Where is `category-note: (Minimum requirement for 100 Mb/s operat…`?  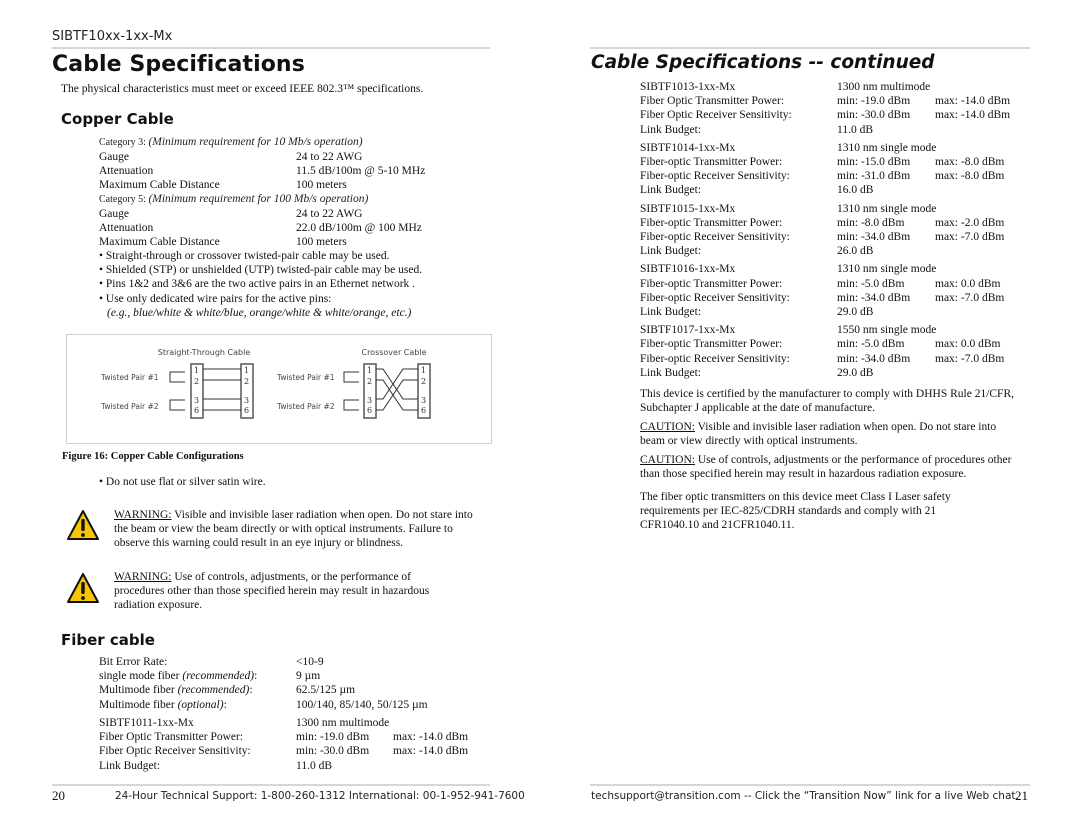
category-note: (Minimum requirement for 100 Mb/s operat… is located at coordinates (258, 199).